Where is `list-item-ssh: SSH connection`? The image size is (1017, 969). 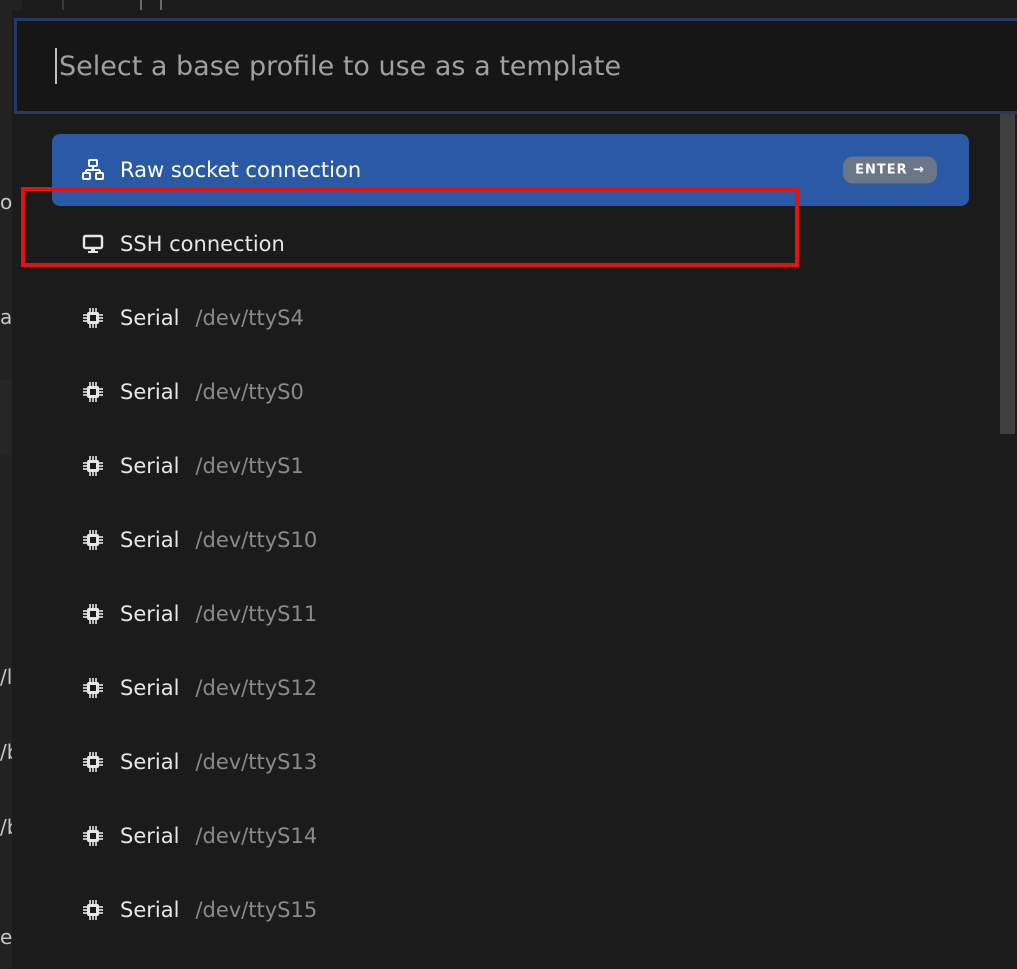 list-item-ssh: SSH connection is located at coordinates (510, 244).